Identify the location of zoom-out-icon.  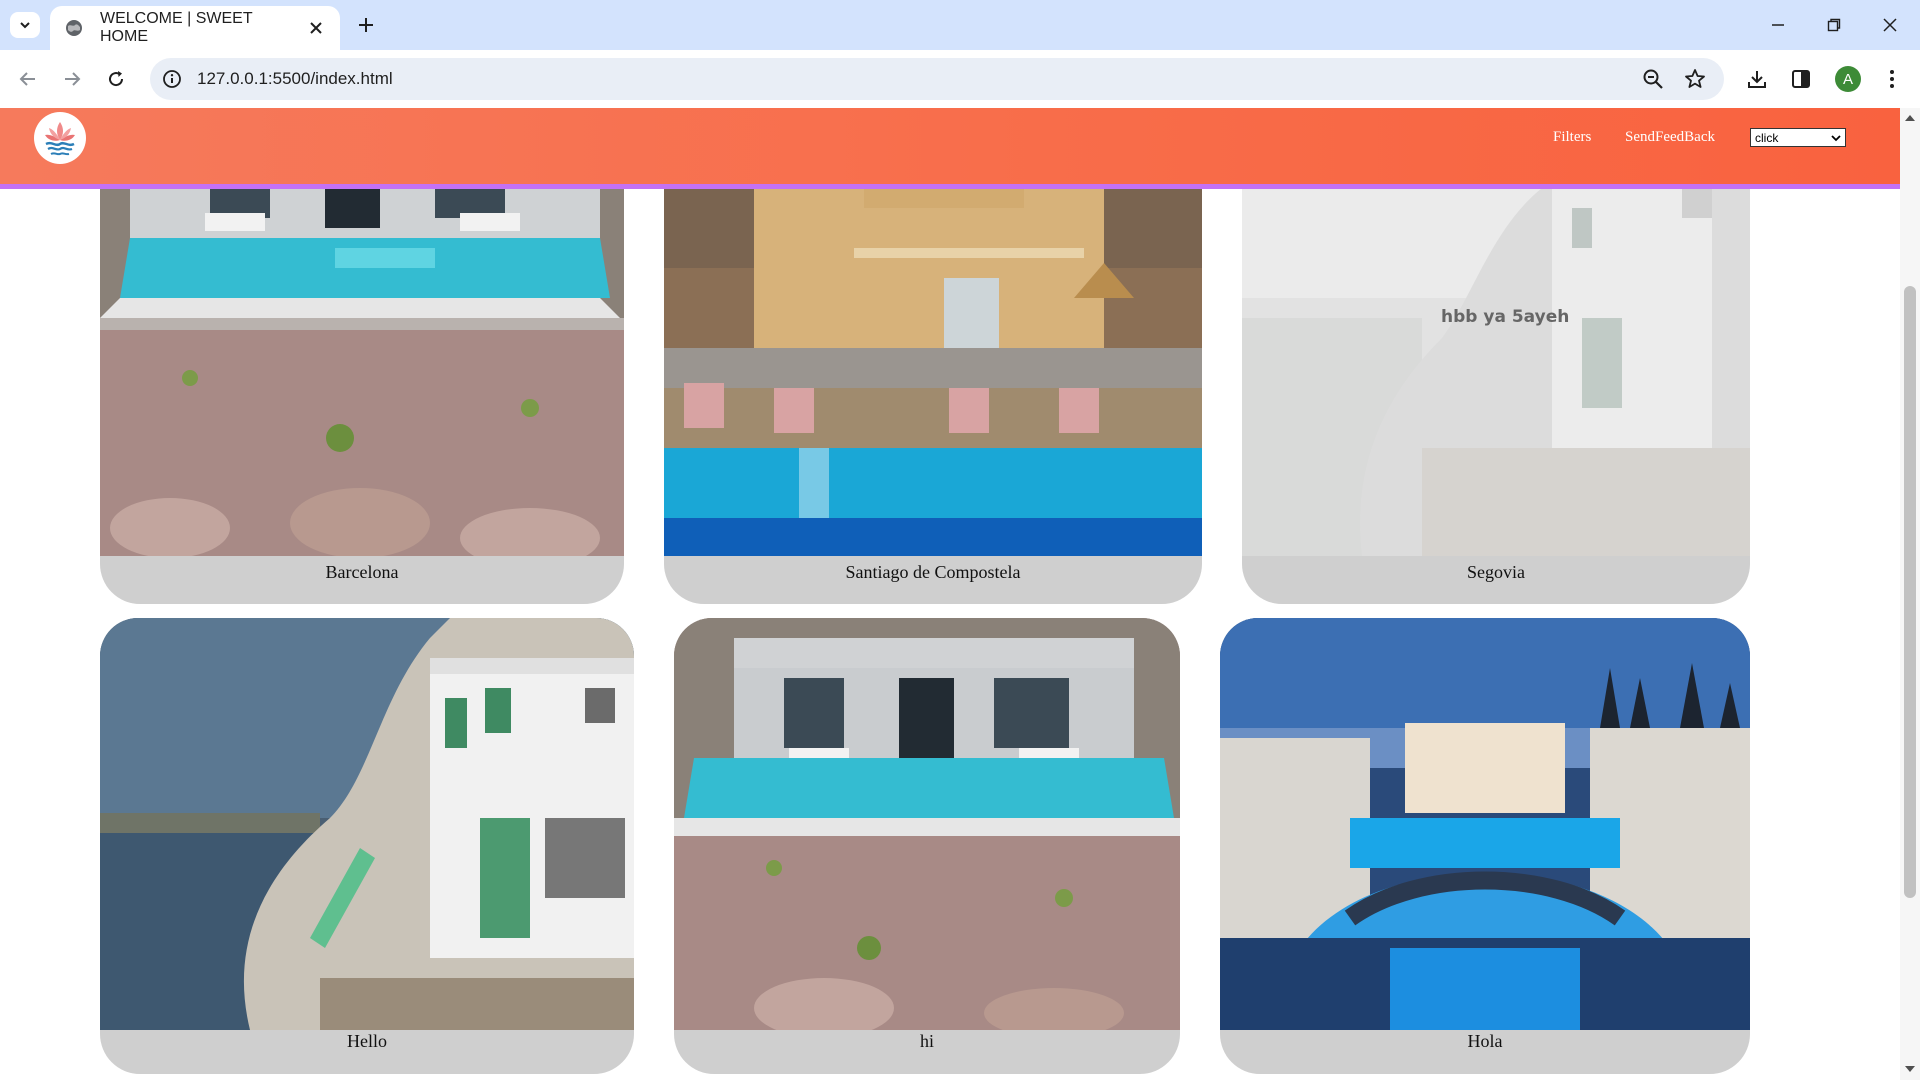
(1653, 79).